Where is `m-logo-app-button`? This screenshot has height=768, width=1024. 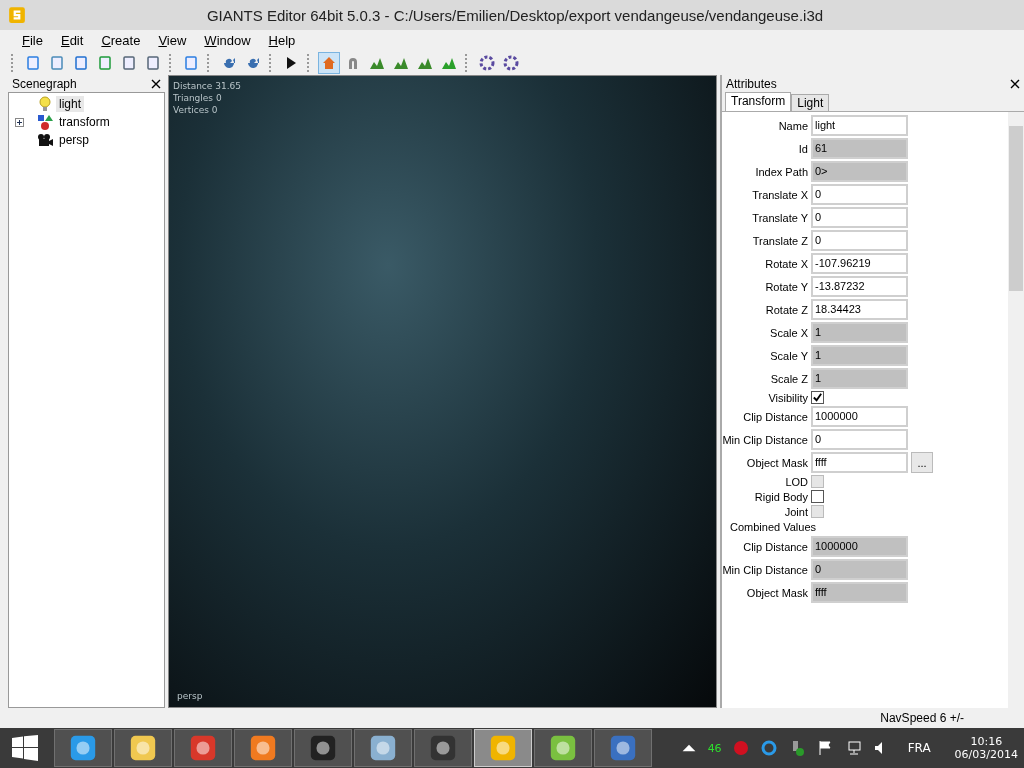 m-logo-app-button is located at coordinates (443, 748).